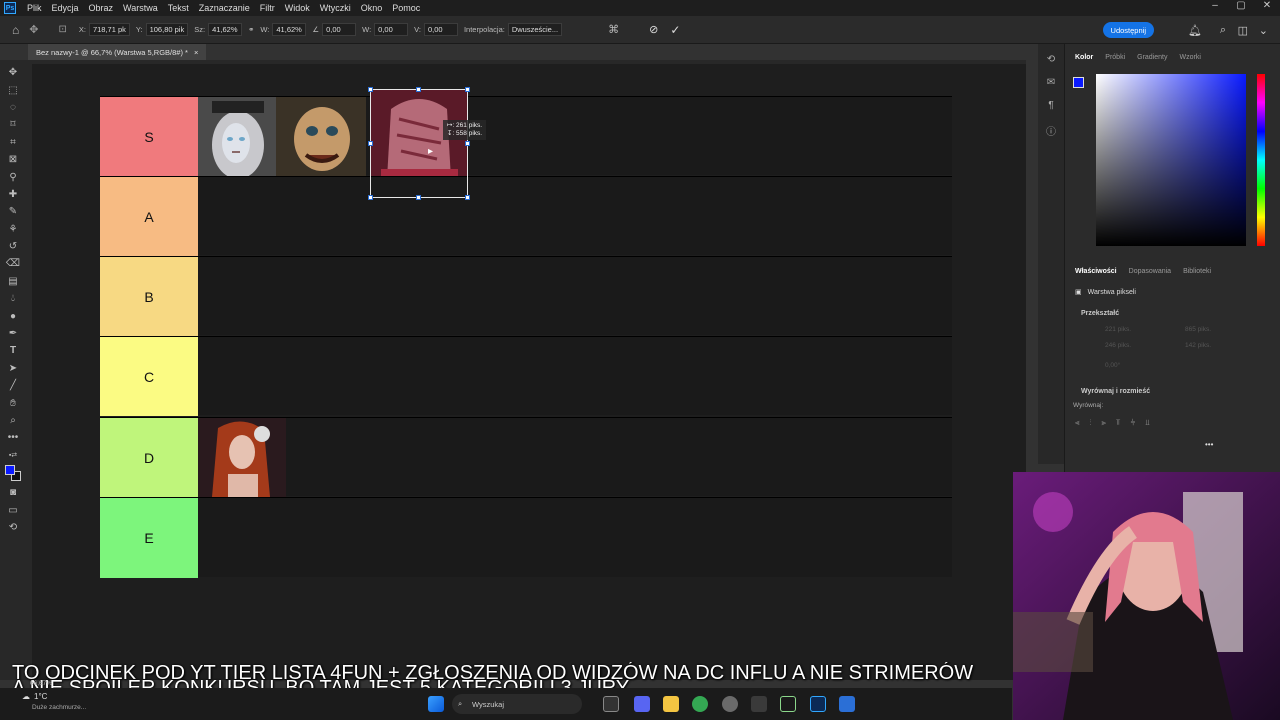 The width and height of the screenshot is (1280, 720). What do you see at coordinates (406, 8) in the screenshot?
I see `menu-item-pomoc: Pomoc` at bounding box center [406, 8].